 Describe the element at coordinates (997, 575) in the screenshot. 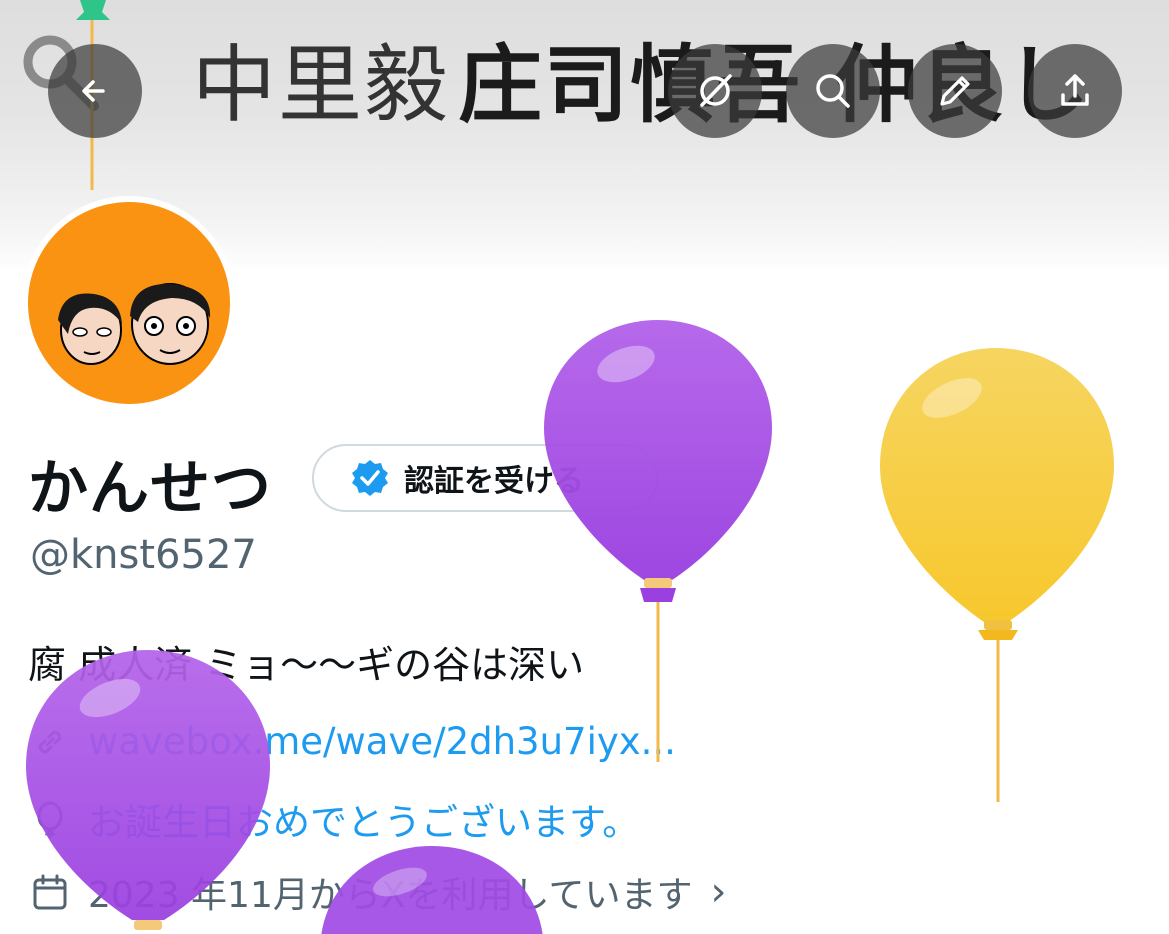

I see `yellow-balloon-decoration` at that location.